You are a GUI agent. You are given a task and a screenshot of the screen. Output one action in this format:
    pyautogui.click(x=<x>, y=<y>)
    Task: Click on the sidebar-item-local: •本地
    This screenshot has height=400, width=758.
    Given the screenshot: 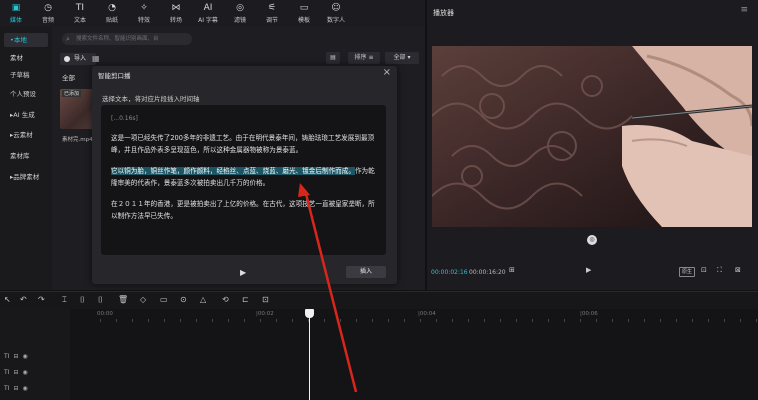 What is the action you would take?
    pyautogui.click(x=26, y=40)
    